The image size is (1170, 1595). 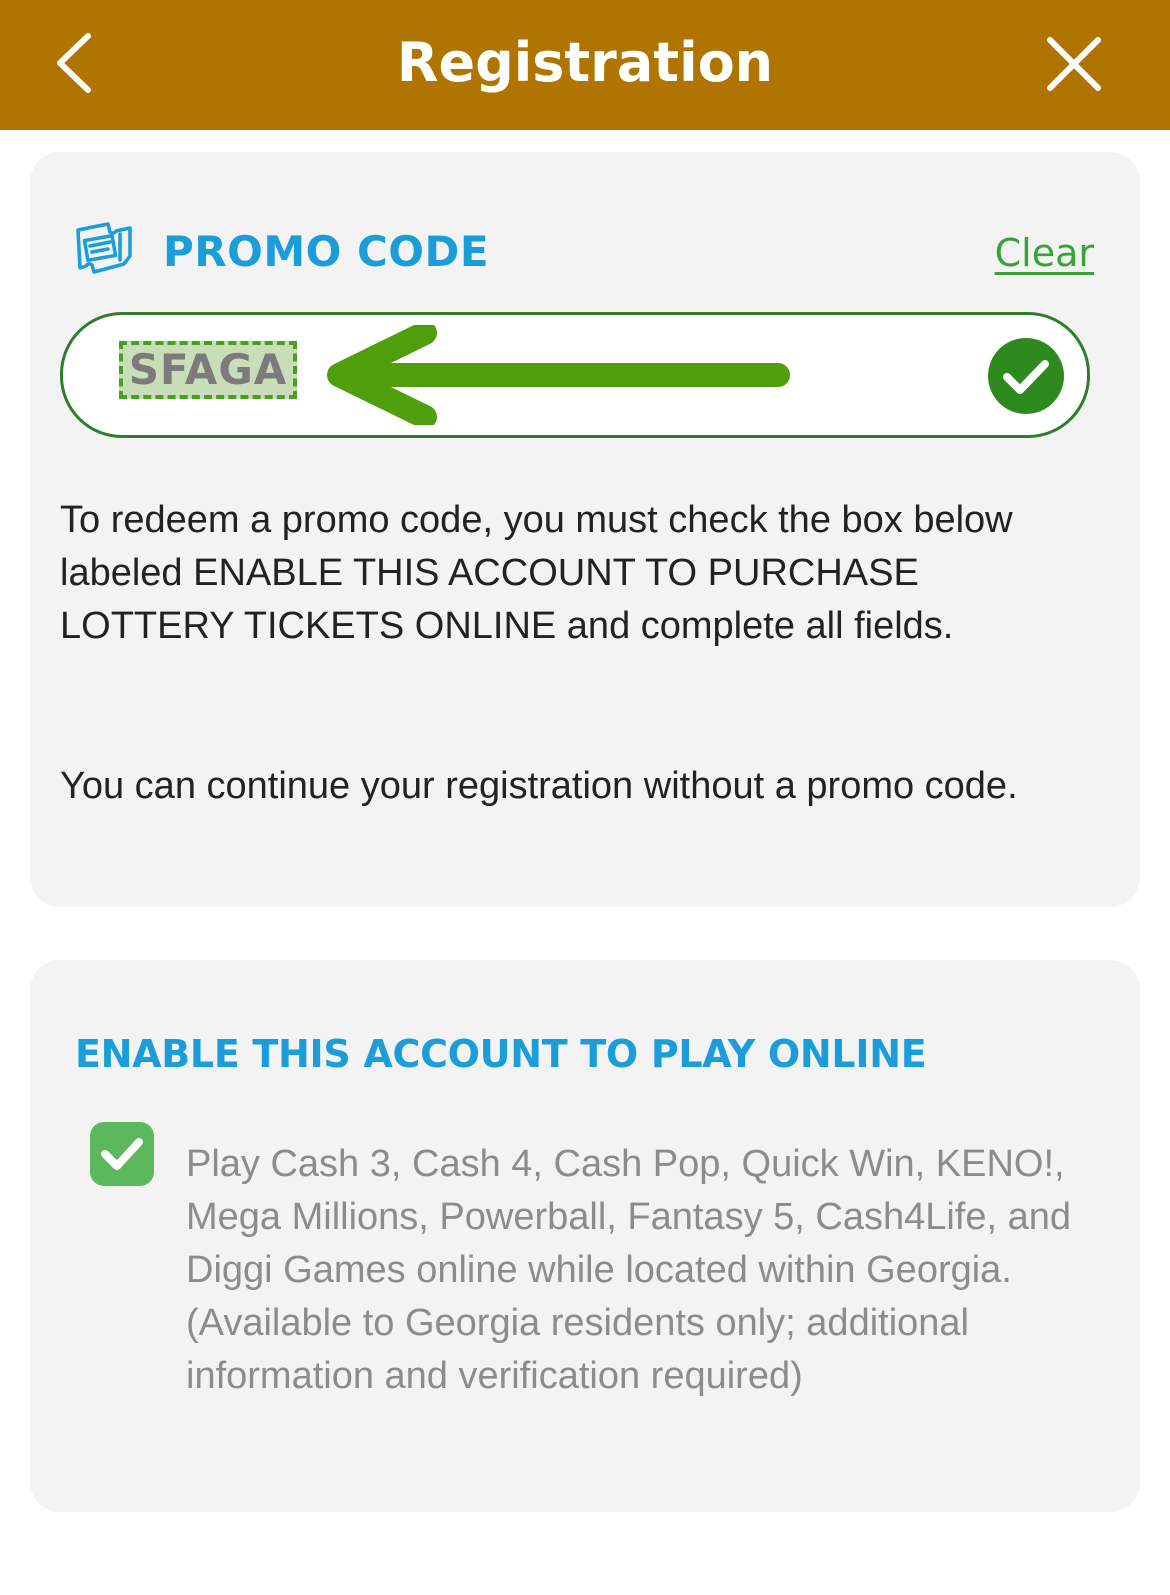 What do you see at coordinates (1026, 376) in the screenshot?
I see `check-circle-icon` at bounding box center [1026, 376].